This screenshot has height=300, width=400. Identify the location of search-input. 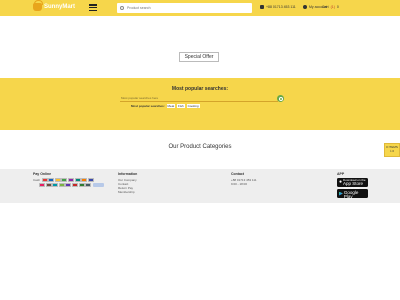
(182, 8).